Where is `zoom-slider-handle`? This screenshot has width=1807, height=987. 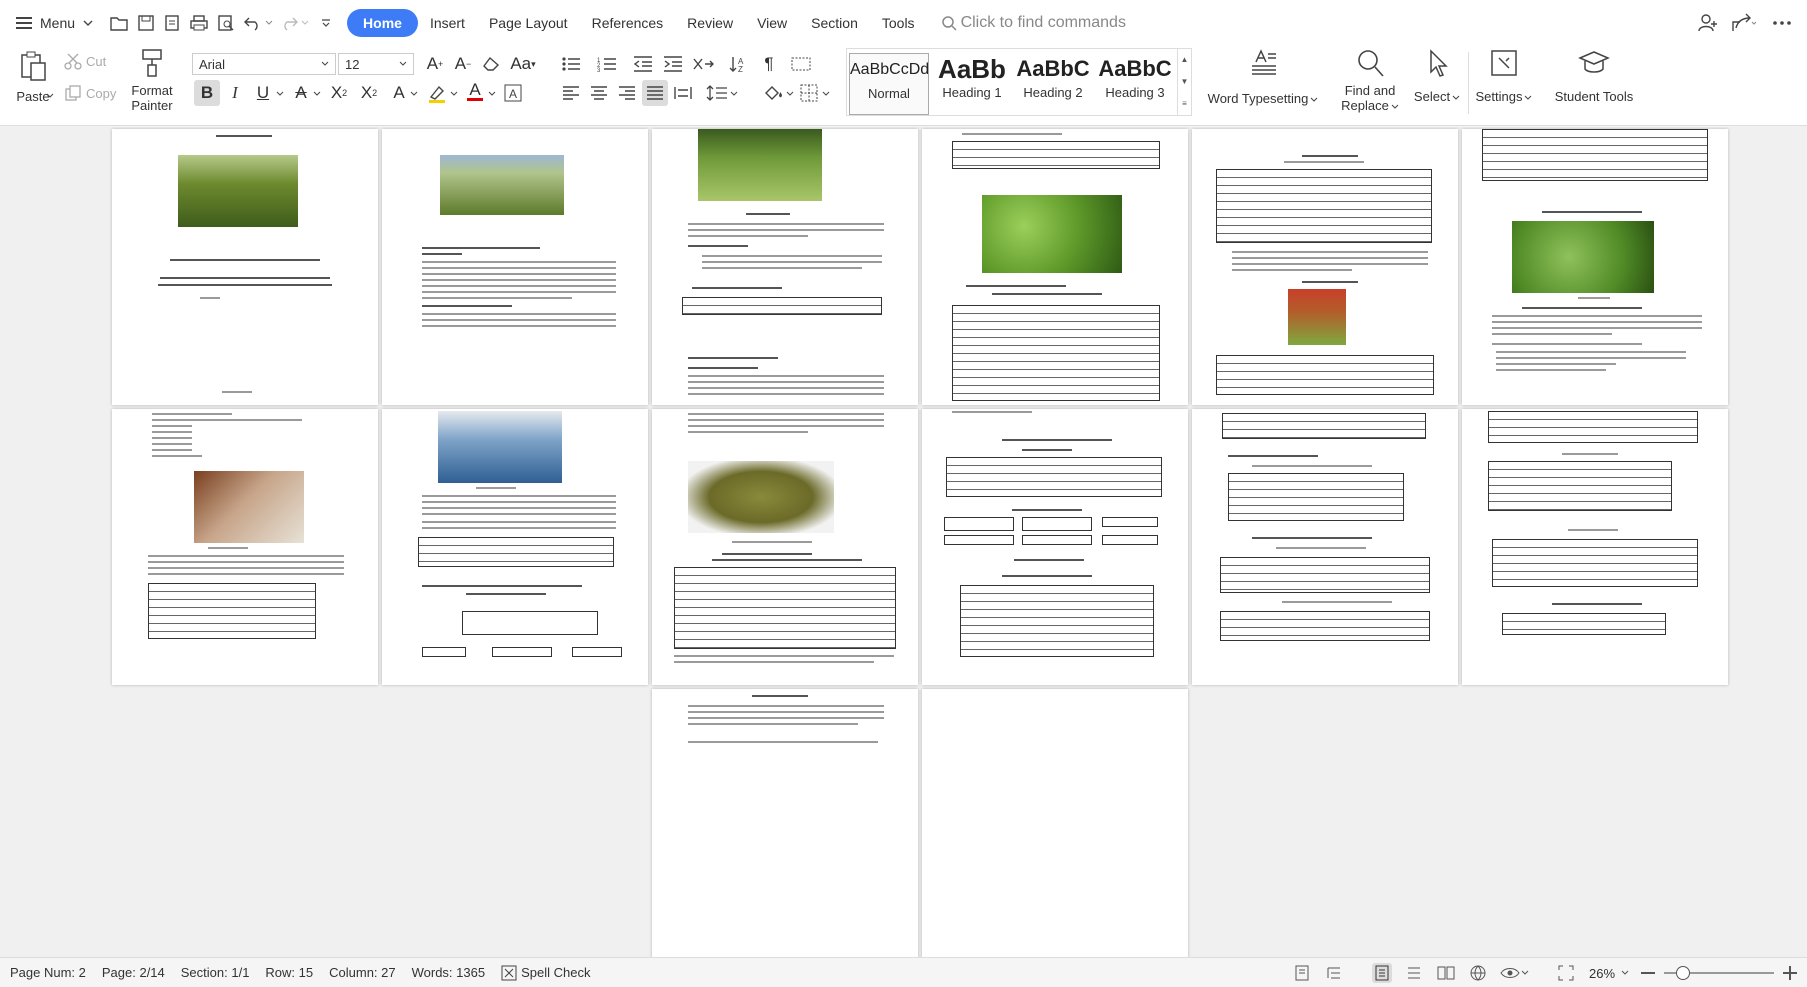
zoom-slider-handle is located at coordinates (1683, 973).